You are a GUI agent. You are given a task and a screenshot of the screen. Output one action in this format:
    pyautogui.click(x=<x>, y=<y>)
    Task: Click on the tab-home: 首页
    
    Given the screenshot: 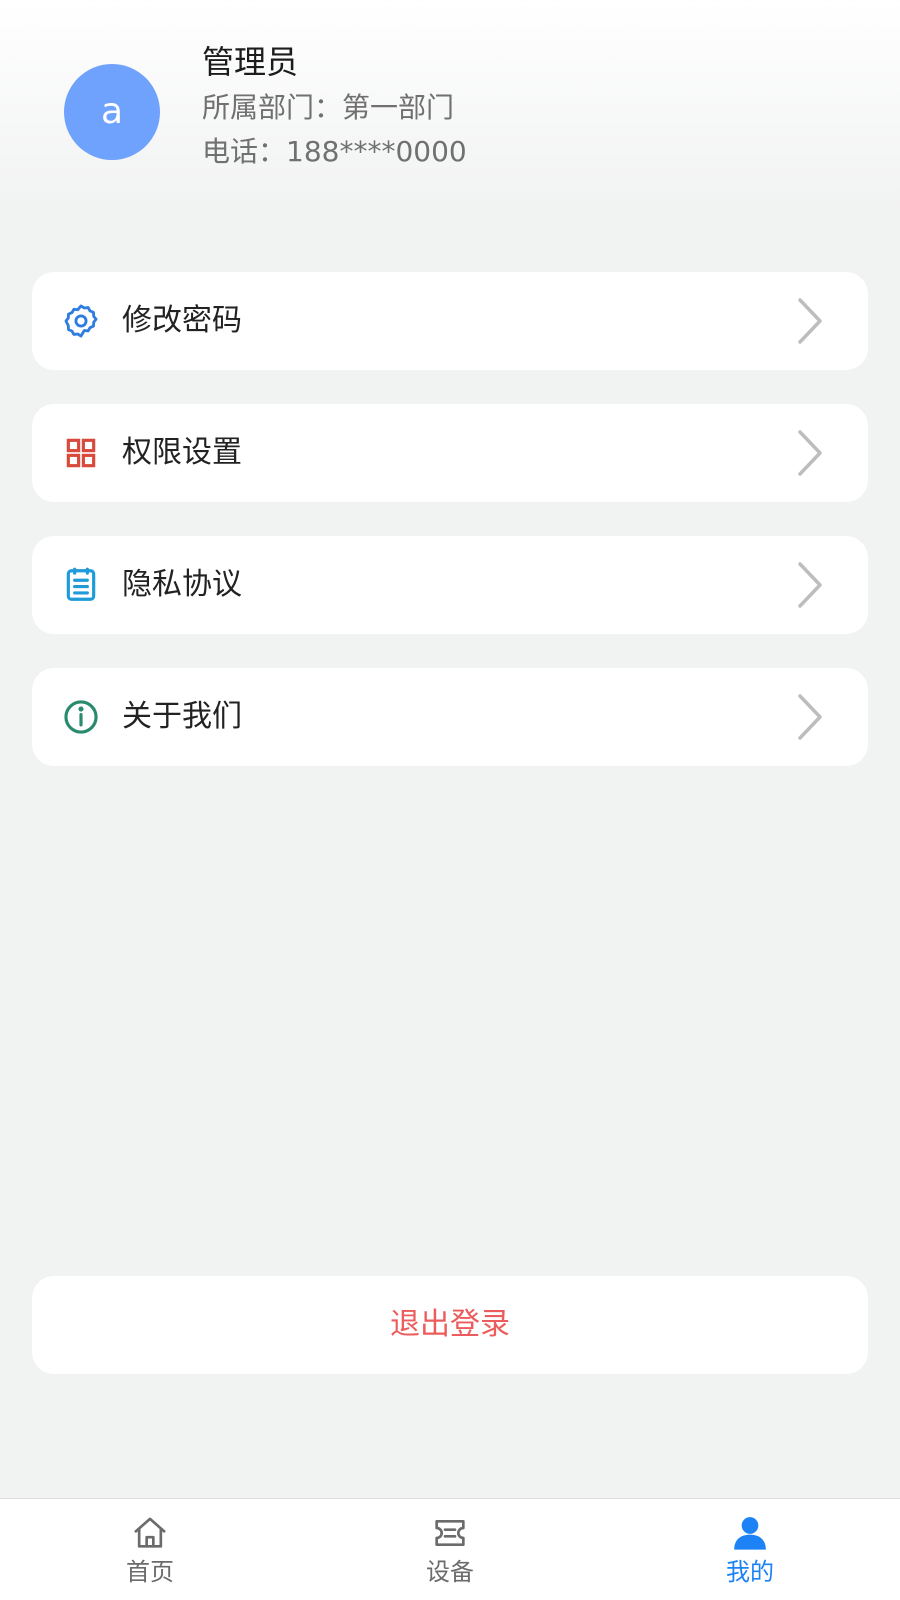 What is the action you would take?
    pyautogui.click(x=150, y=1549)
    